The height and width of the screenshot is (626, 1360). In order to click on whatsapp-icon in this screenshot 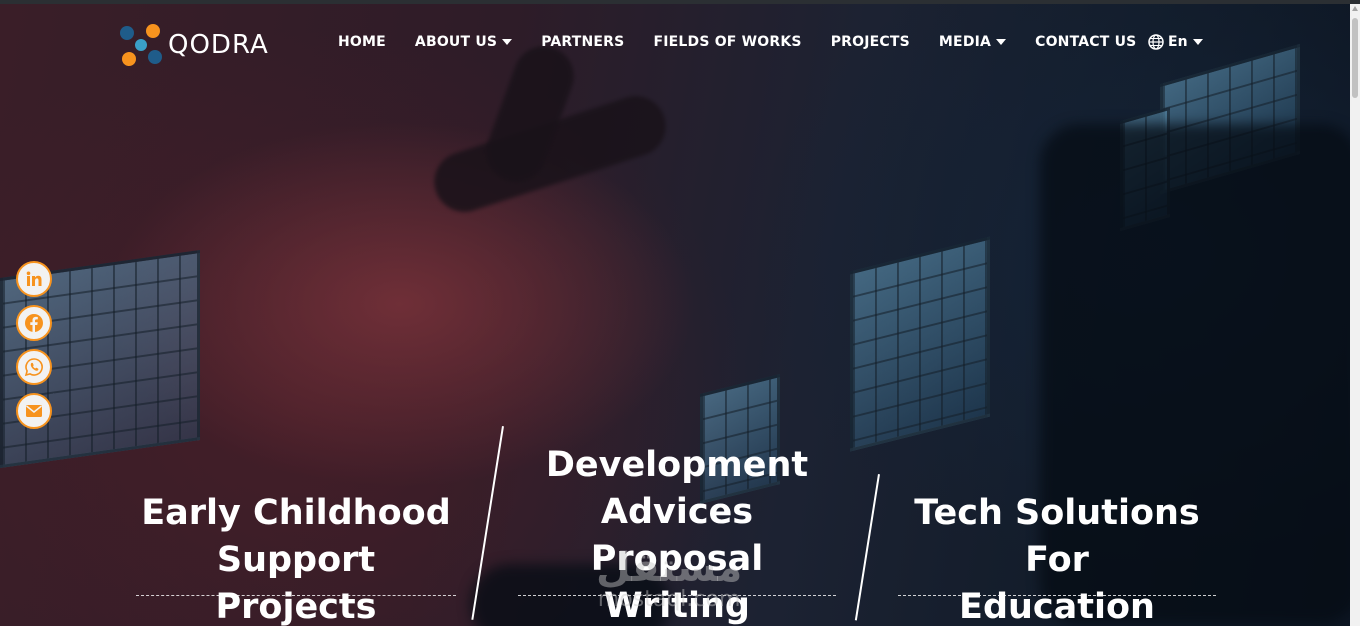, I will do `click(33, 367)`.